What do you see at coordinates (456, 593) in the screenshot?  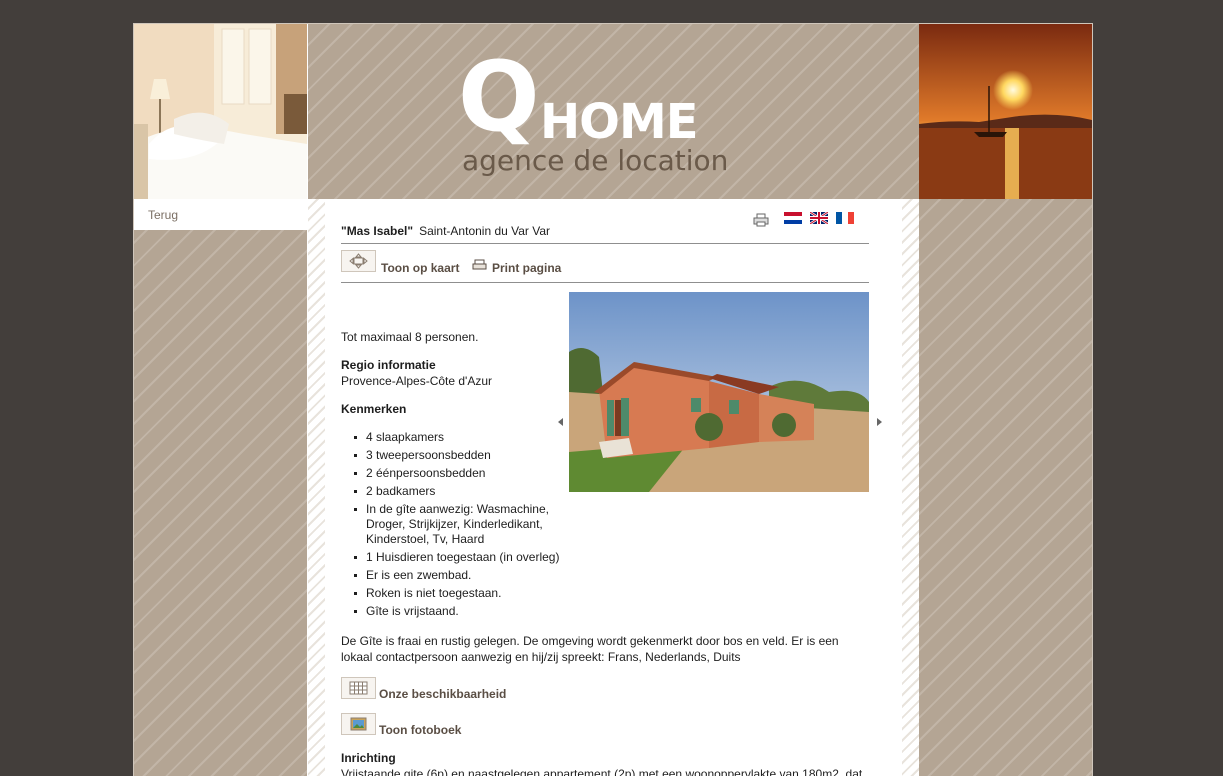 I see `list-item: Roken is niet toegestaan.` at bounding box center [456, 593].